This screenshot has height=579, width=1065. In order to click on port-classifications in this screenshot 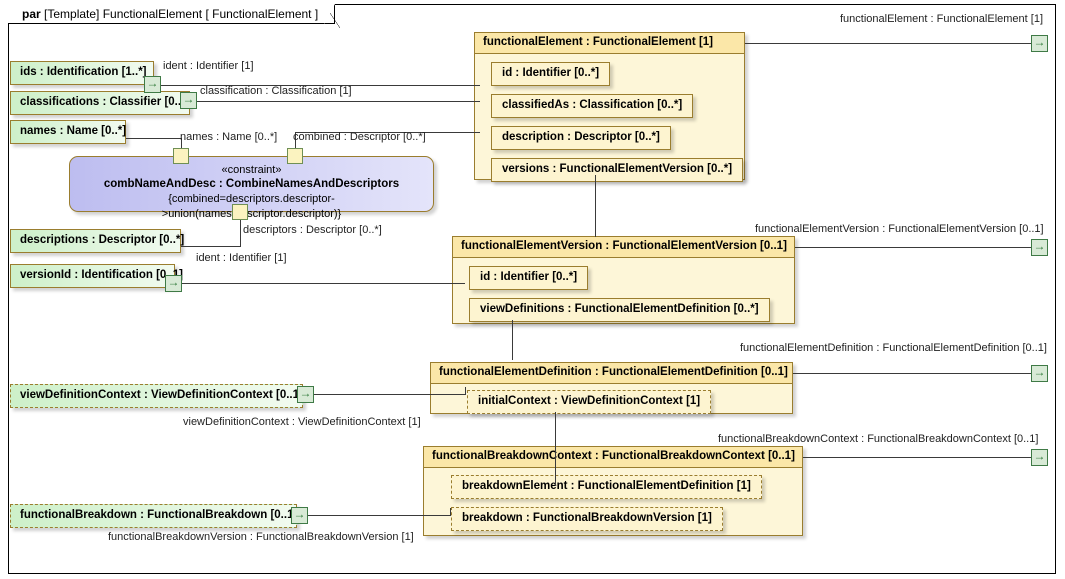, I will do `click(188, 100)`.